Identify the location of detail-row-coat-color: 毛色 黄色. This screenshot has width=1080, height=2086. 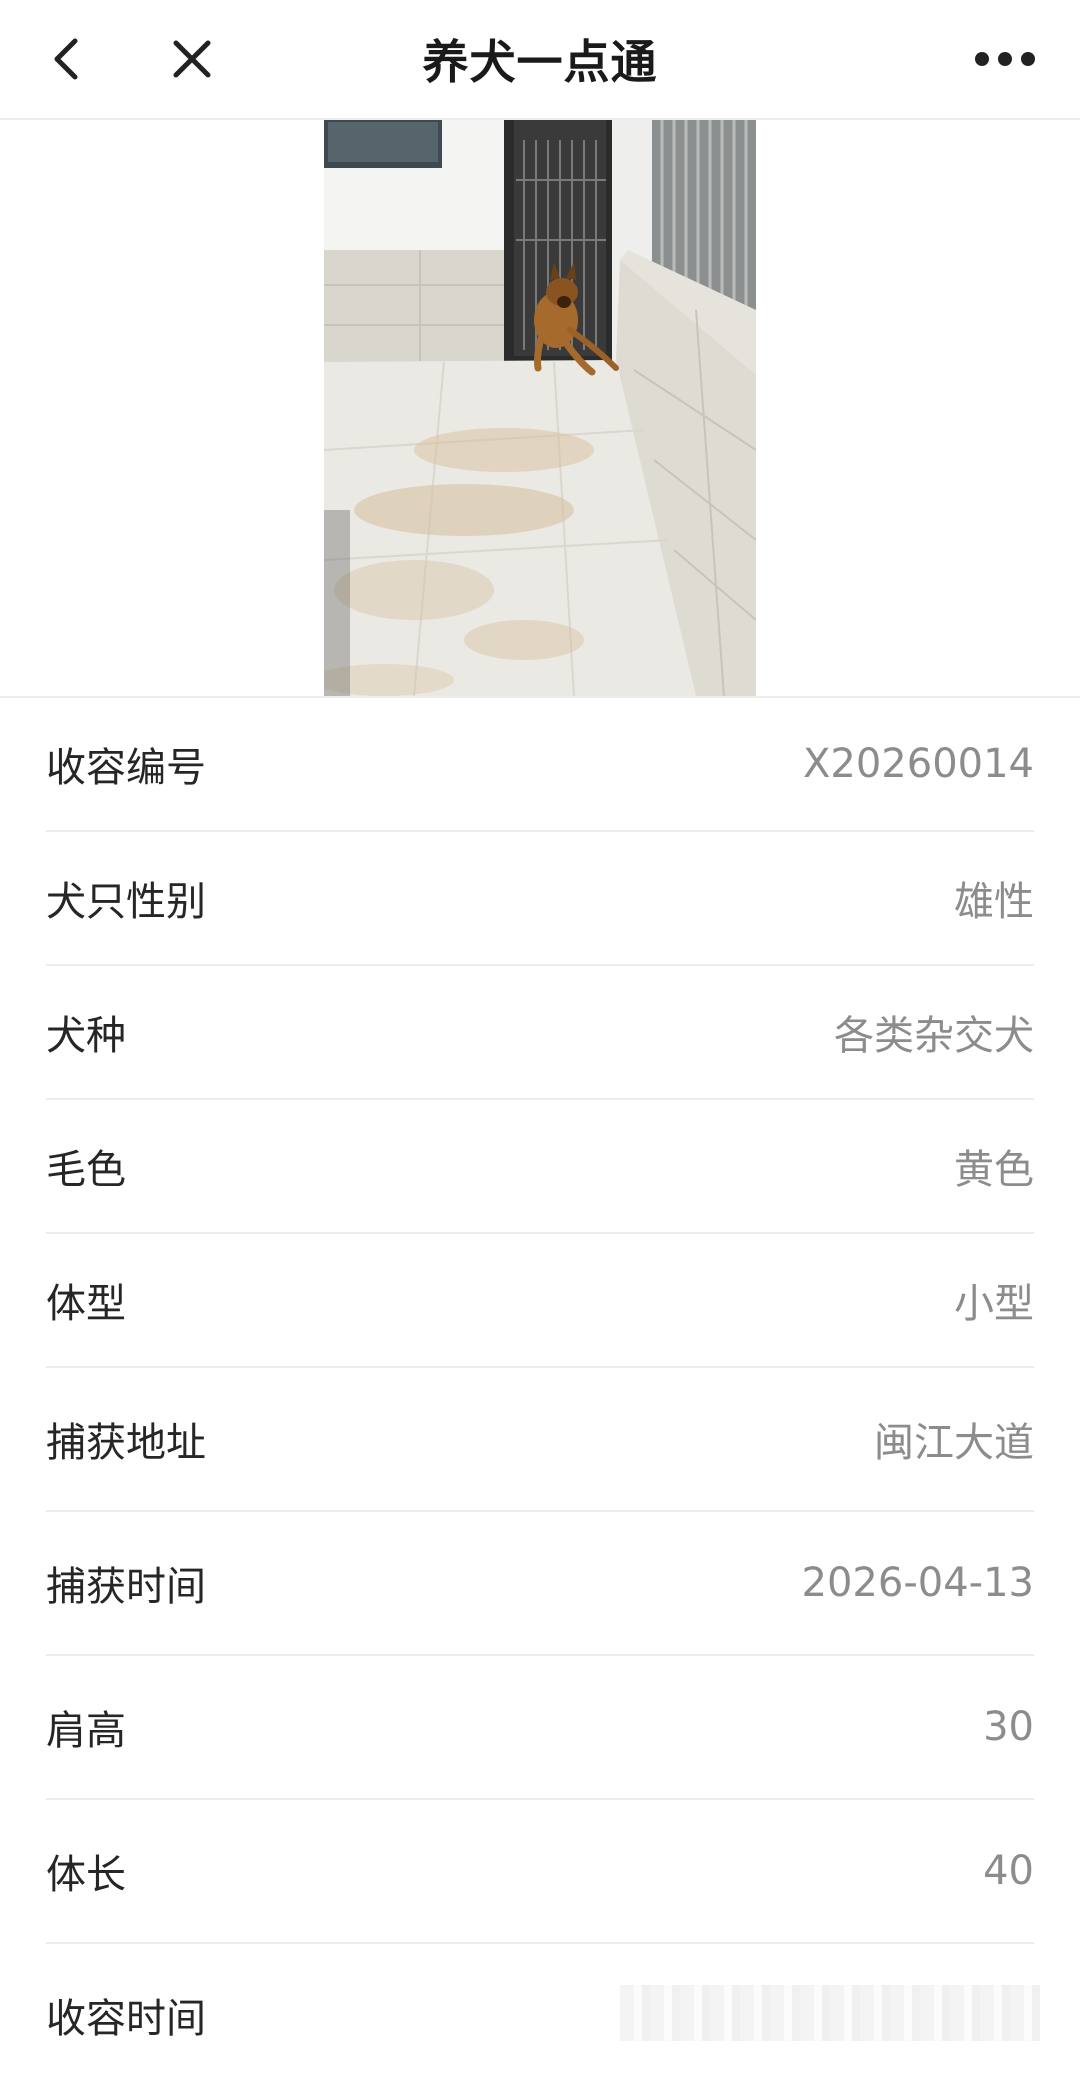
(540, 1167).